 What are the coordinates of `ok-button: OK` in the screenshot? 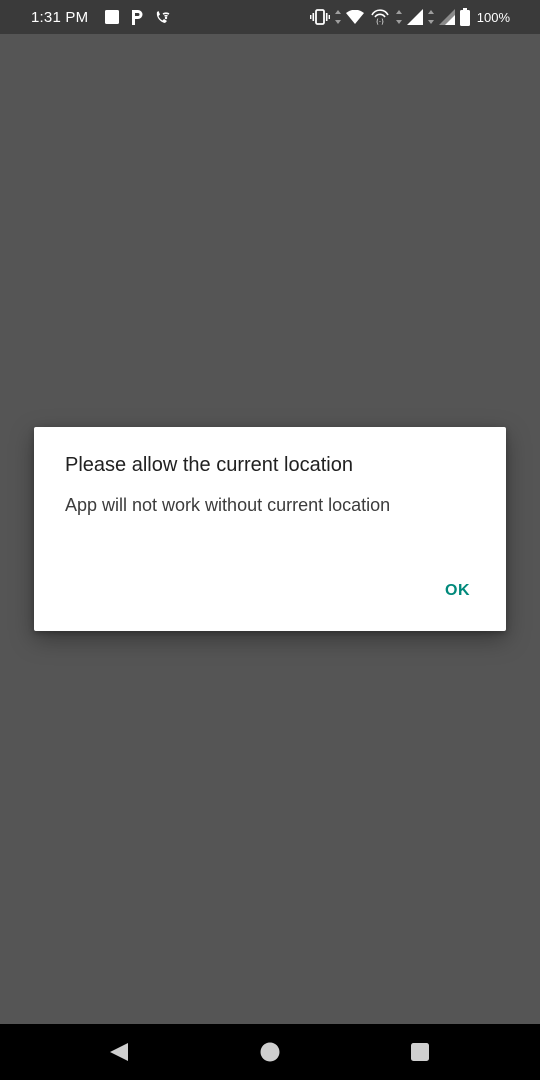 It's located at (457, 591).